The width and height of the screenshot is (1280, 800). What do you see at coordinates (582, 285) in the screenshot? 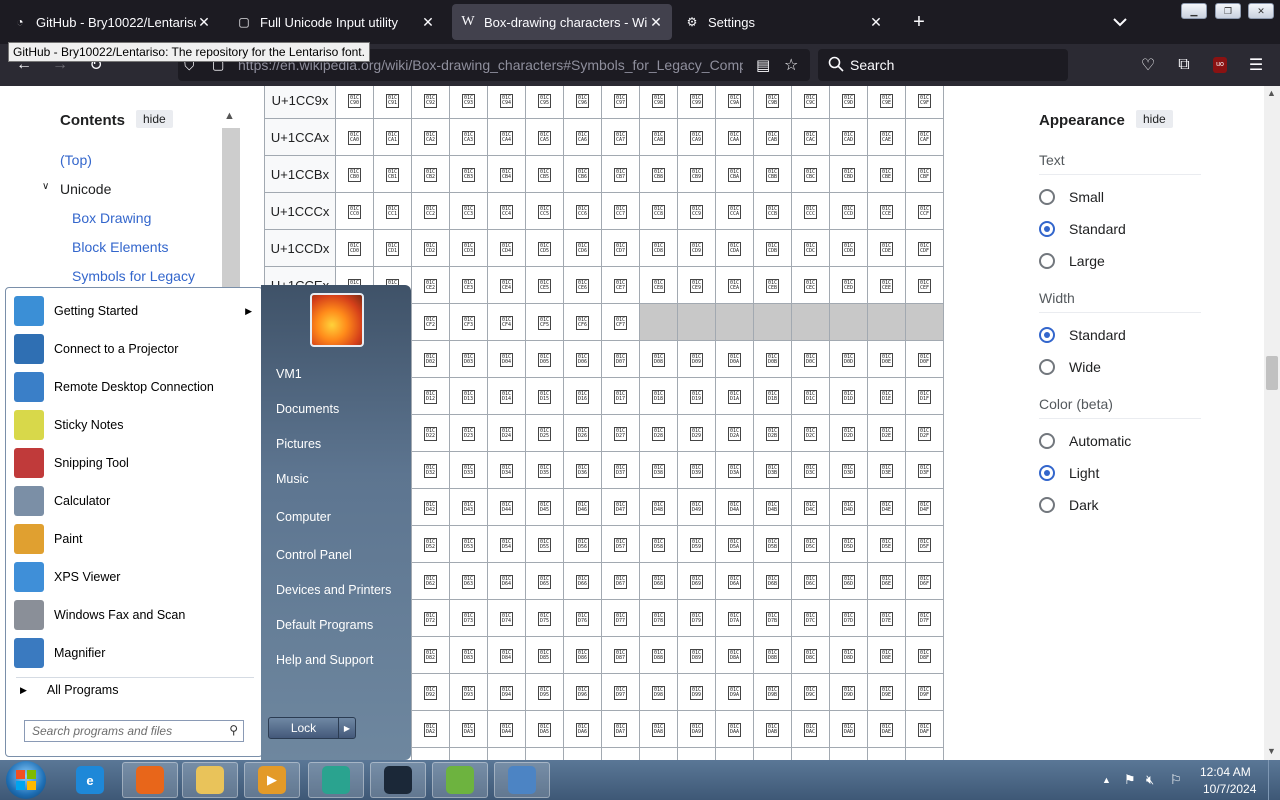
I see `char-cell: 01C CE6` at bounding box center [582, 285].